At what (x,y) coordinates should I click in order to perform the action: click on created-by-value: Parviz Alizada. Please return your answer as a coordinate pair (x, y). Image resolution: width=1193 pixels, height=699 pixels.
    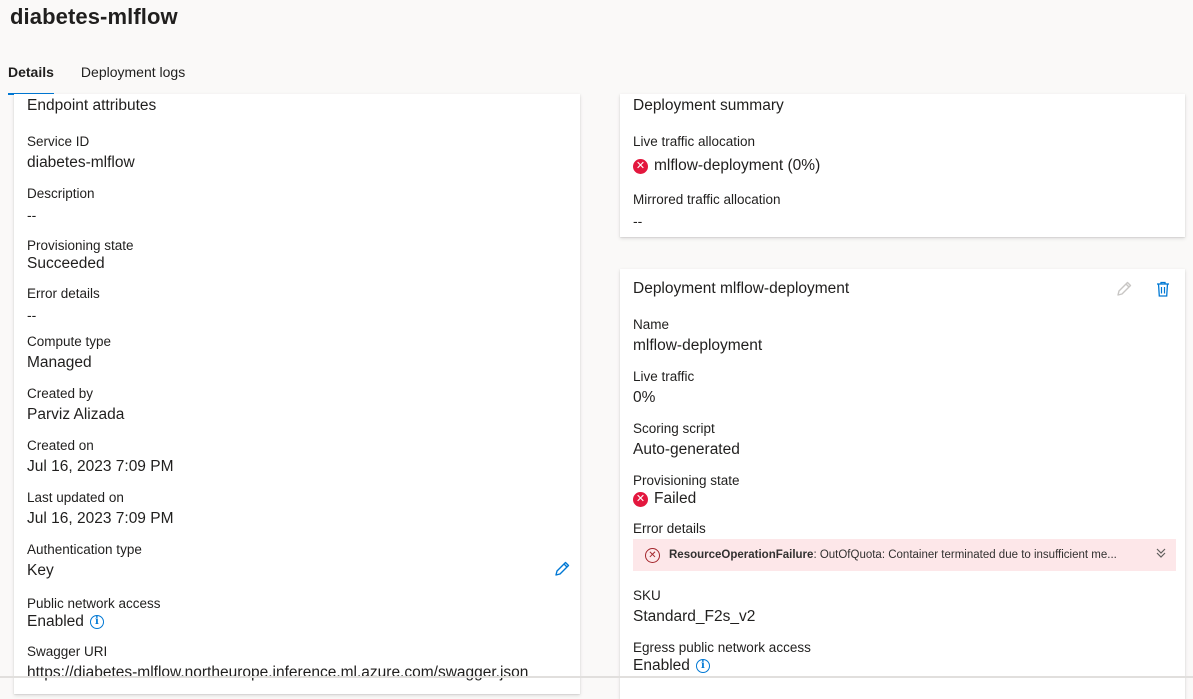
    Looking at the image, I should click on (76, 414).